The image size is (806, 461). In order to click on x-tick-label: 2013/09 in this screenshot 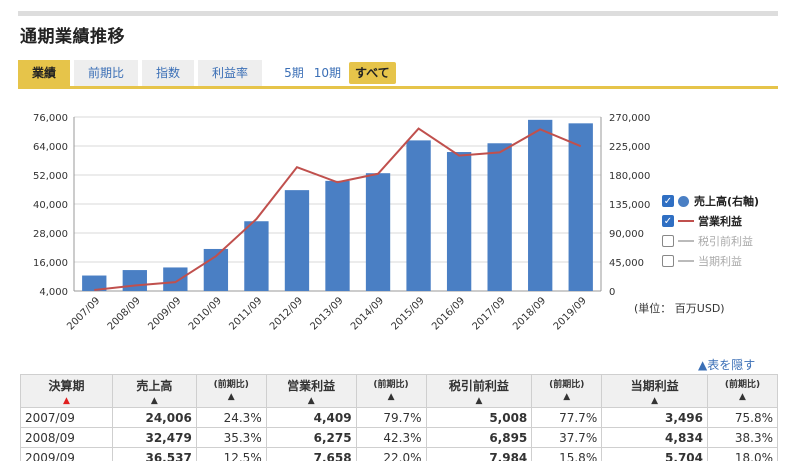, I will do `click(326, 313)`.